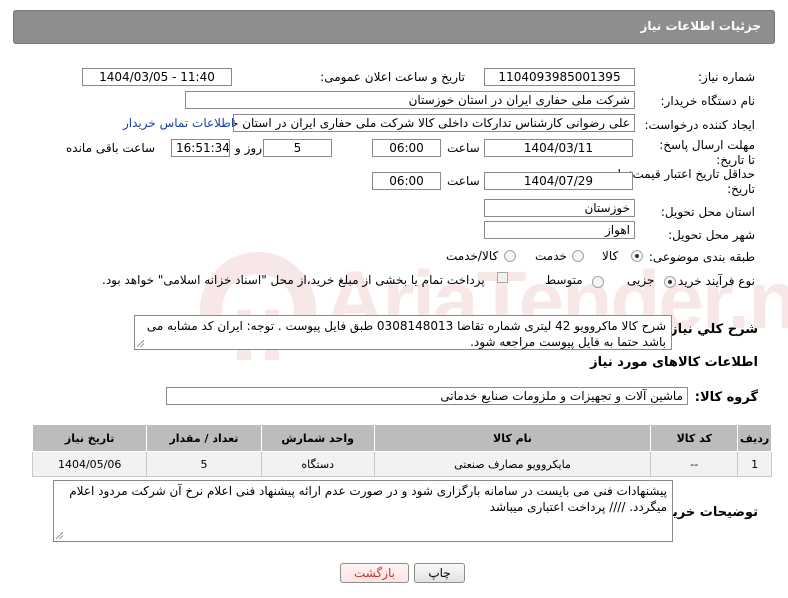  Describe the element at coordinates (699, 125) in the screenshot. I see `requester-label: ایجاد کننده درخواست:` at that location.